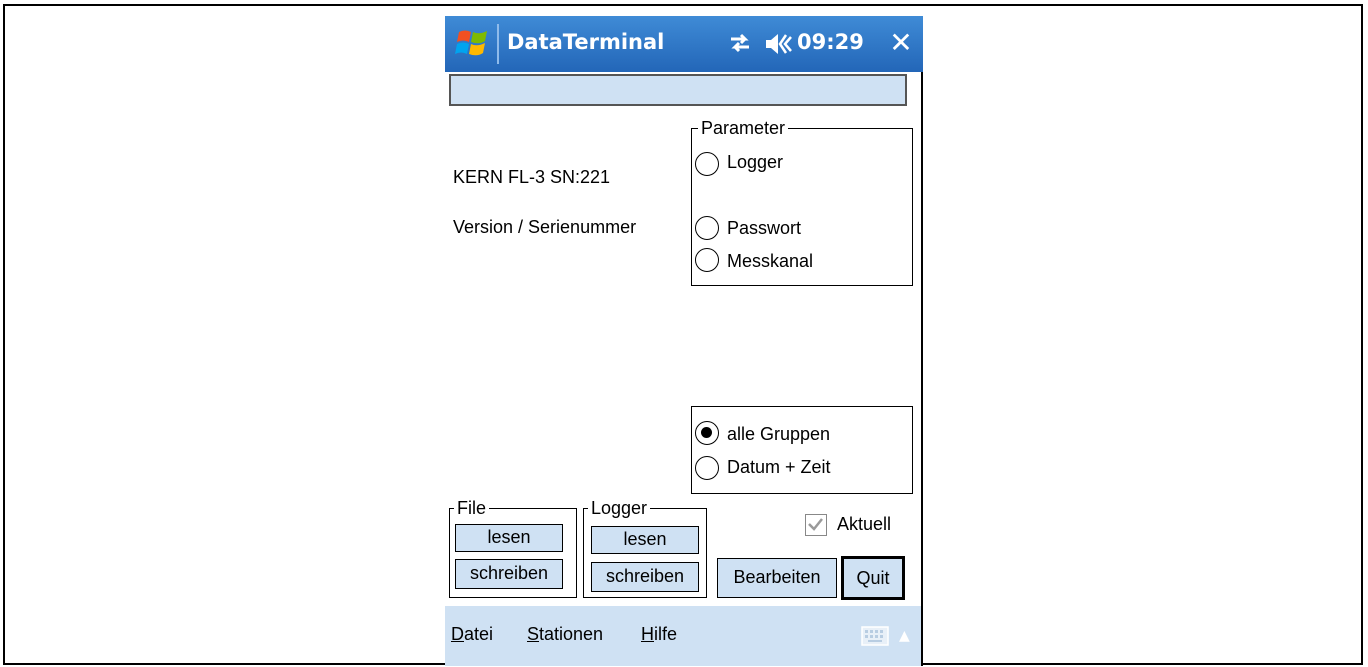  What do you see at coordinates (545, 227) in the screenshot?
I see `version-serial-label: Version / Serienummer` at bounding box center [545, 227].